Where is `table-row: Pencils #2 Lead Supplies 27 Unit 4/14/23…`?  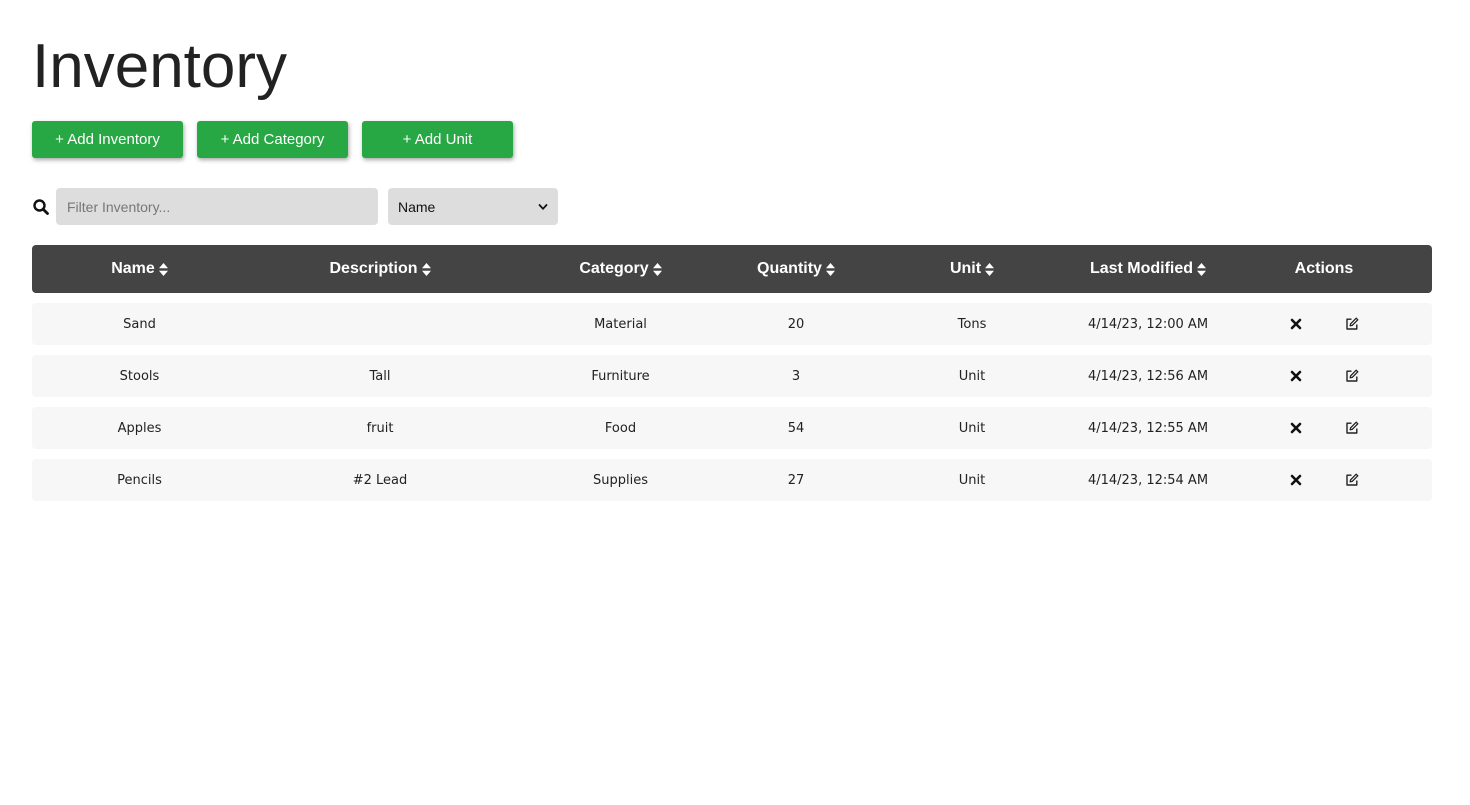 table-row: Pencils #2 Lead Supplies 27 Unit 4/14/23… is located at coordinates (732, 480).